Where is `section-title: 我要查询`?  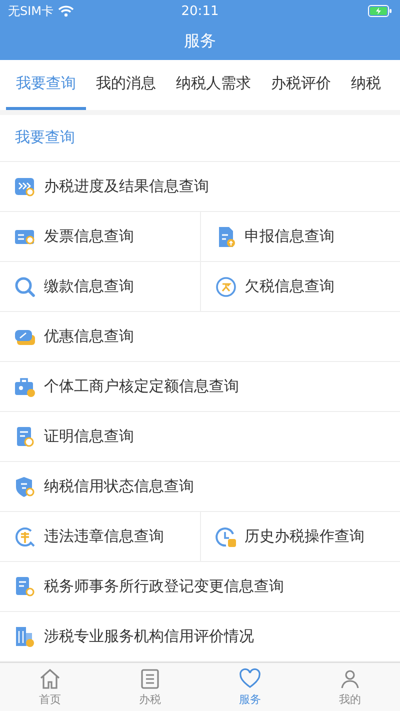
section-title: 我要查询 is located at coordinates (45, 138).